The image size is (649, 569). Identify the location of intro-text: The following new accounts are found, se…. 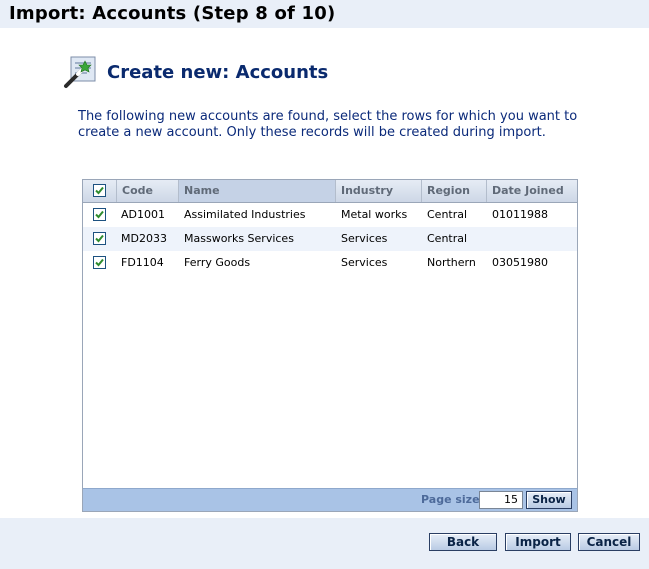
(328, 124).